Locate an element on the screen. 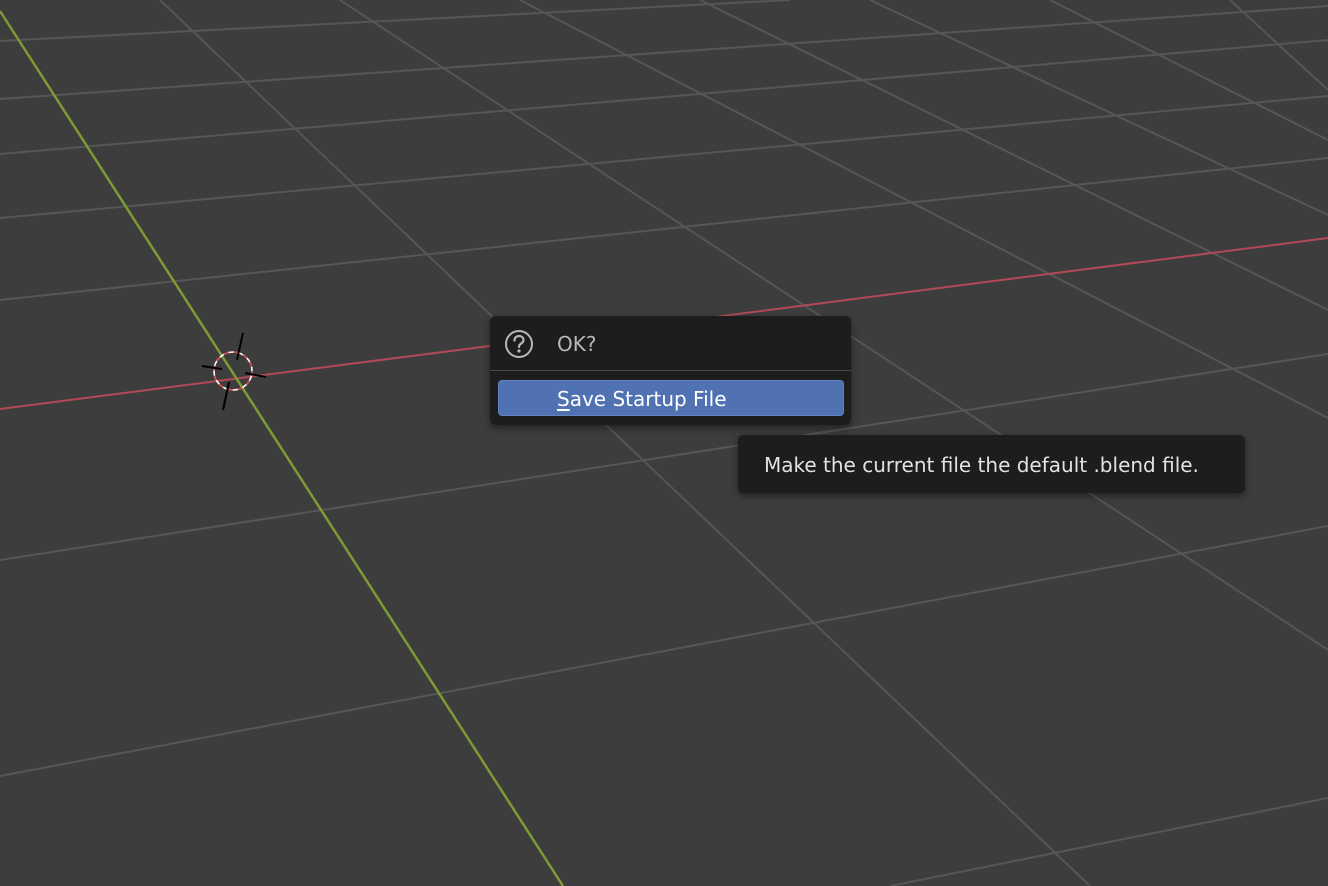  popup-header: OK? is located at coordinates (670, 343).